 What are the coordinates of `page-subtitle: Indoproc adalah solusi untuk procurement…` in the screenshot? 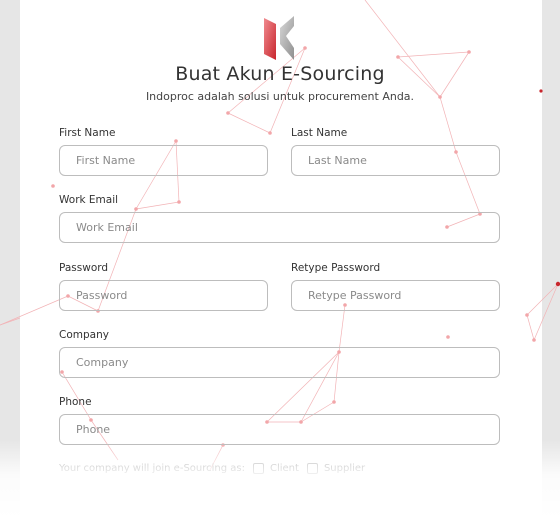 It's located at (280, 96).